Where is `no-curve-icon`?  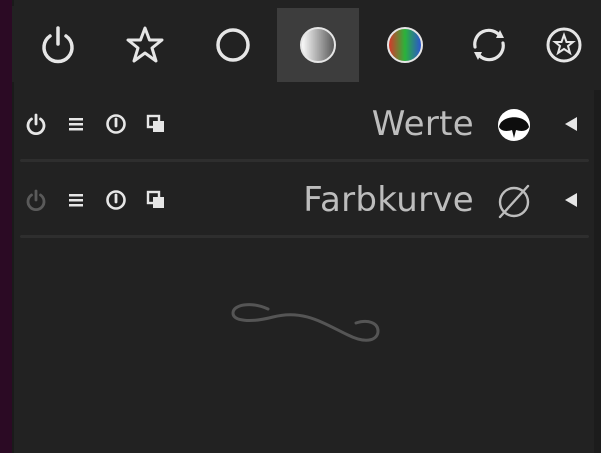 no-curve-icon is located at coordinates (514, 201).